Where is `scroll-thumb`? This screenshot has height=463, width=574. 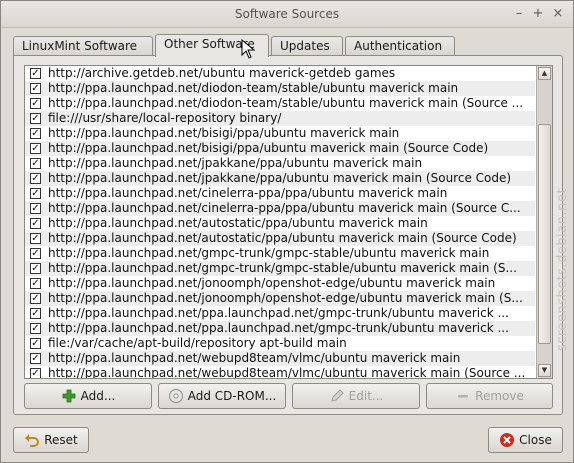
scroll-thumb is located at coordinates (544, 234).